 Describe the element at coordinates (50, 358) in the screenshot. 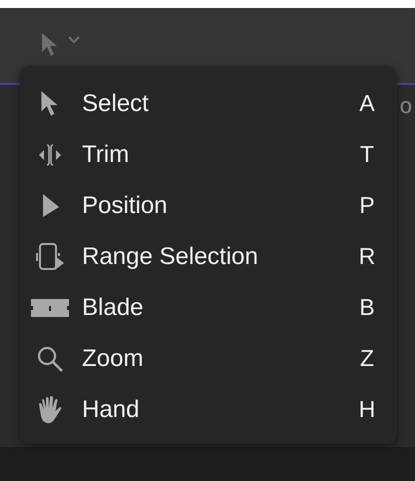

I see `search-icon` at that location.